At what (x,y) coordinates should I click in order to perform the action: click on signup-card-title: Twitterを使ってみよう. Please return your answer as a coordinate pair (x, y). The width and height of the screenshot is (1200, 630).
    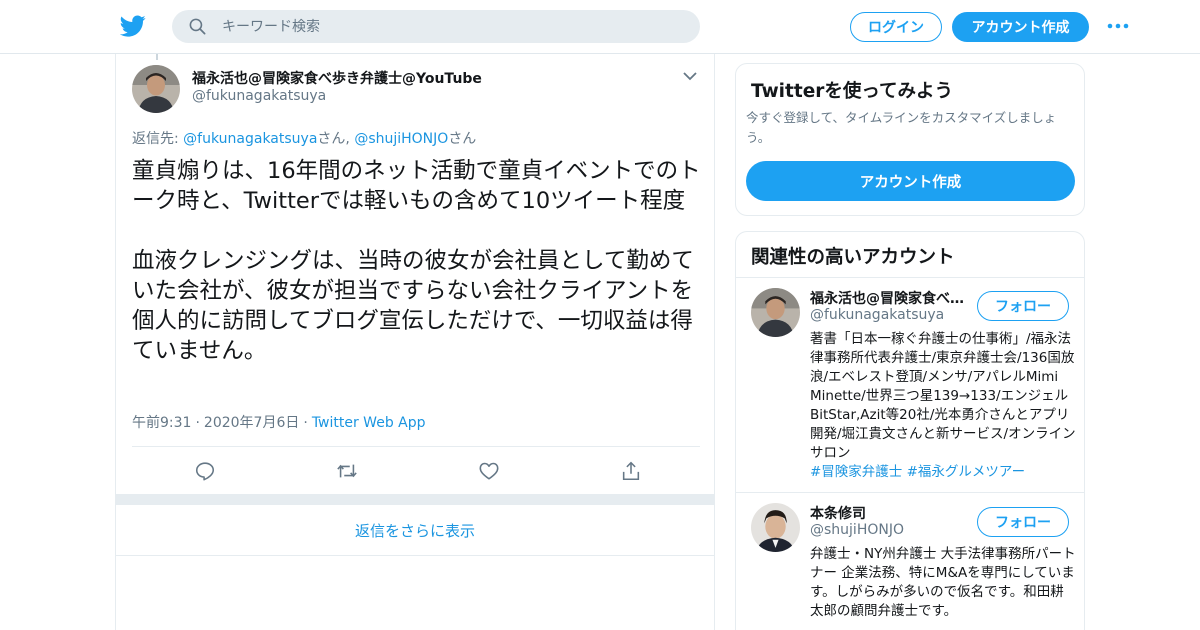
    Looking at the image, I should click on (852, 91).